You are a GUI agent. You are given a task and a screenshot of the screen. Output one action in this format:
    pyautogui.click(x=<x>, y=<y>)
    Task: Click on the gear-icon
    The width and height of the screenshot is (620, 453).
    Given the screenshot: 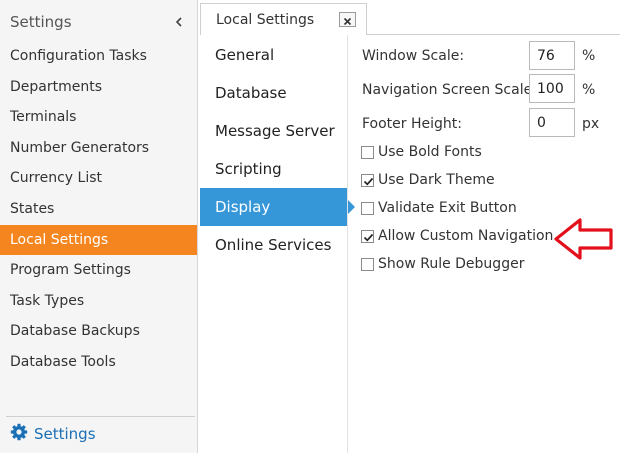 What is the action you would take?
    pyautogui.click(x=19, y=434)
    